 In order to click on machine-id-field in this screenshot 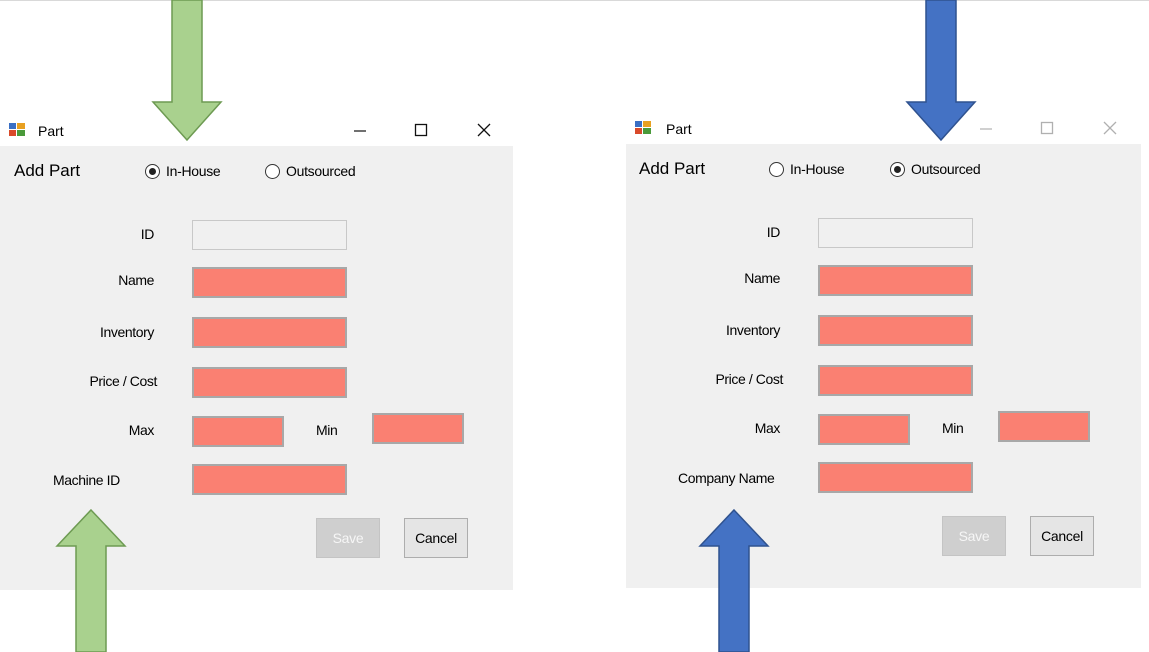, I will do `click(269, 479)`.